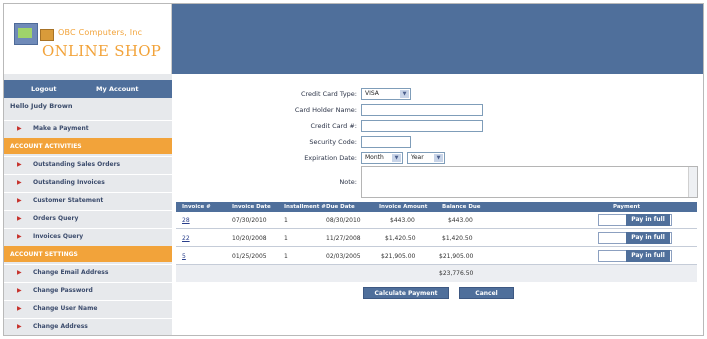 The width and height of the screenshot is (707, 339). I want to click on nav-change-address: ▶ Change Address, so click(88, 326).